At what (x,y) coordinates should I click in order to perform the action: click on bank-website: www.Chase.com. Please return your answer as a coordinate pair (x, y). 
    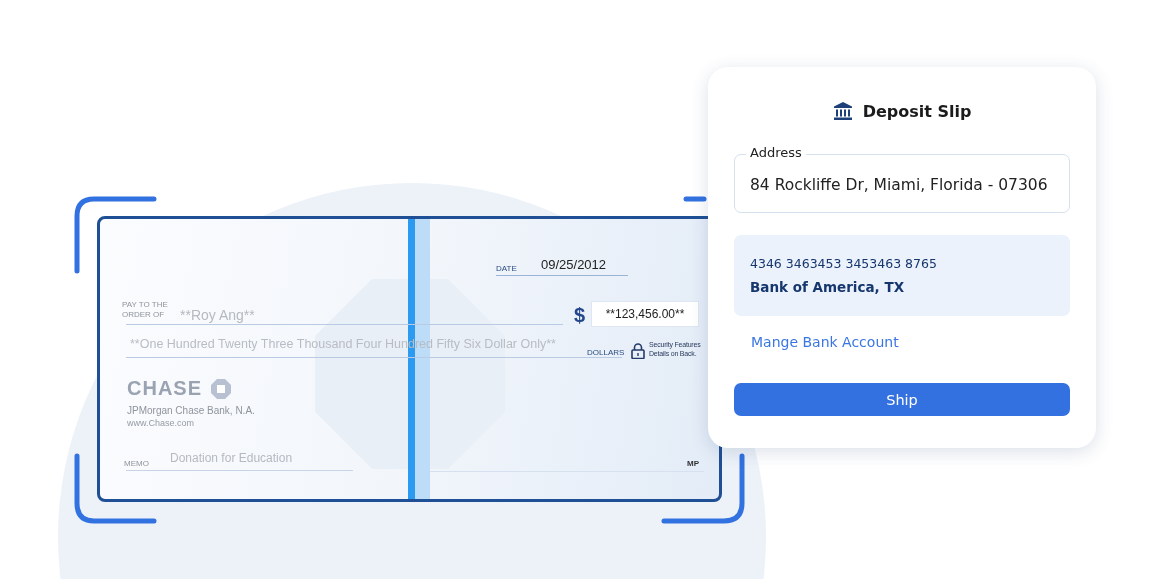
    Looking at the image, I should click on (161, 423).